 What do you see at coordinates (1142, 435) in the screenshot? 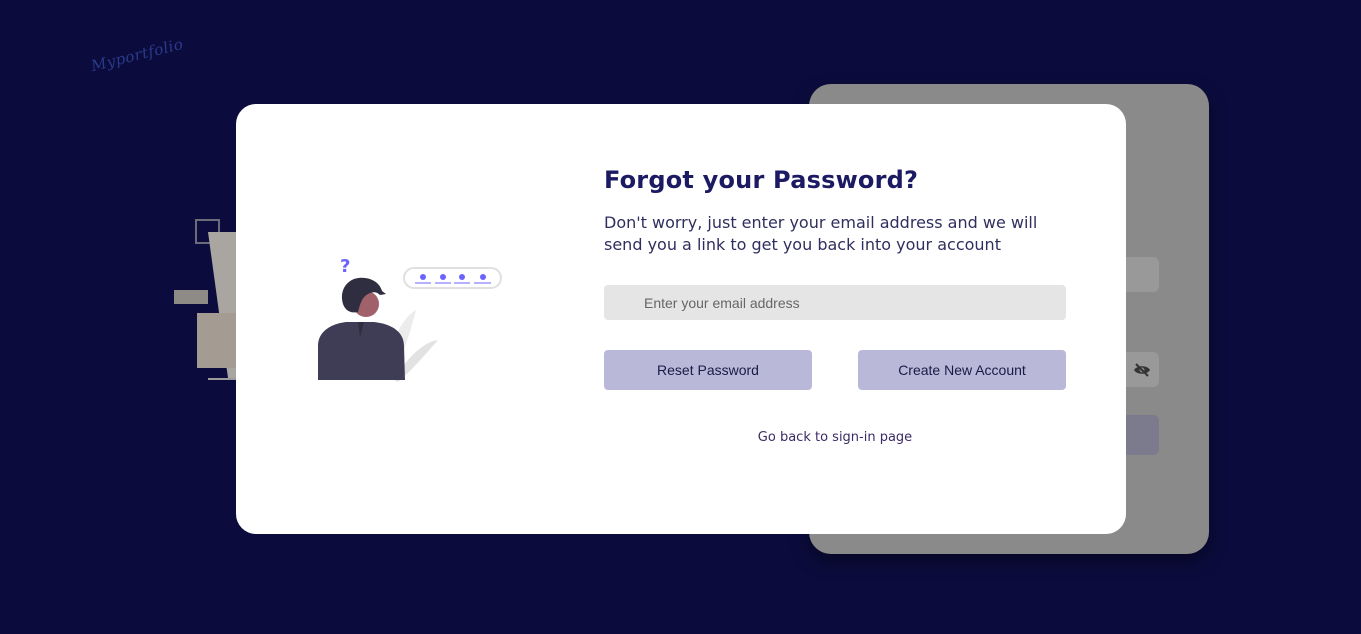
I see `background-signin-button` at bounding box center [1142, 435].